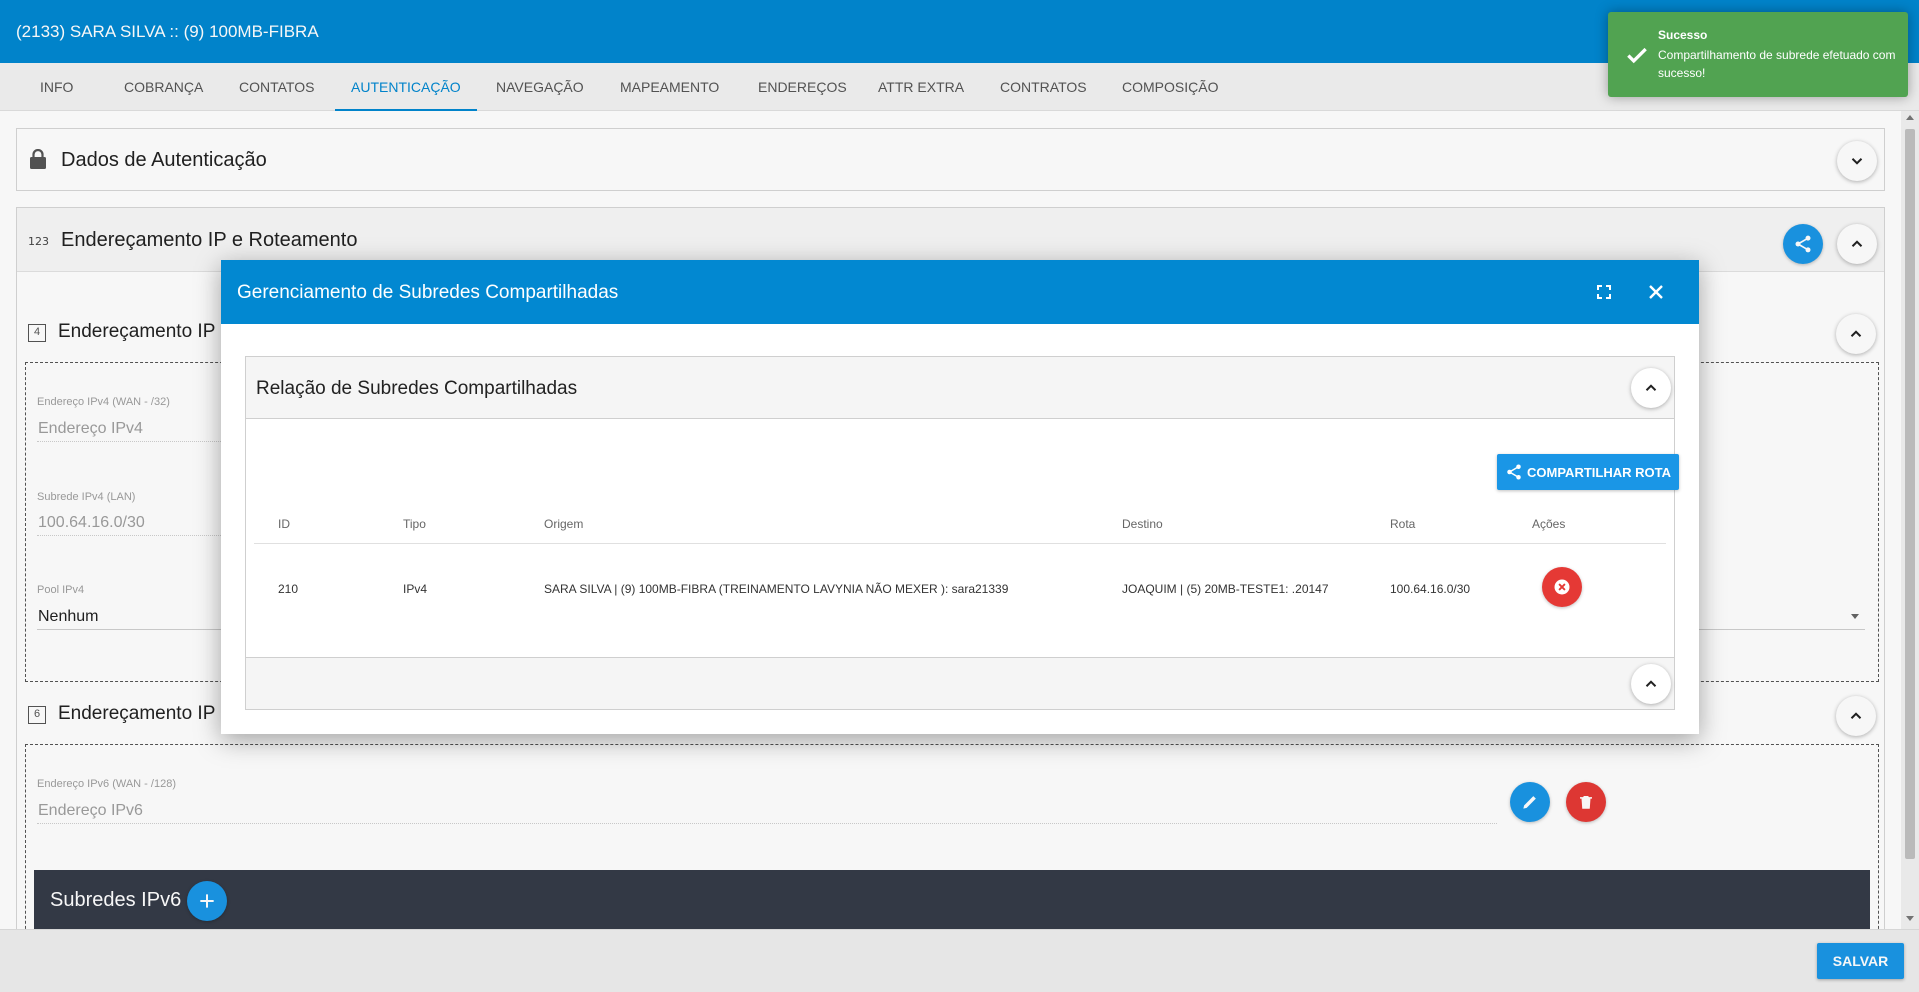 The image size is (1919, 992). Describe the element at coordinates (417, 388) in the screenshot. I see `shared-subnets-panel-title: Relação de Subredes Compartilhadas` at that location.